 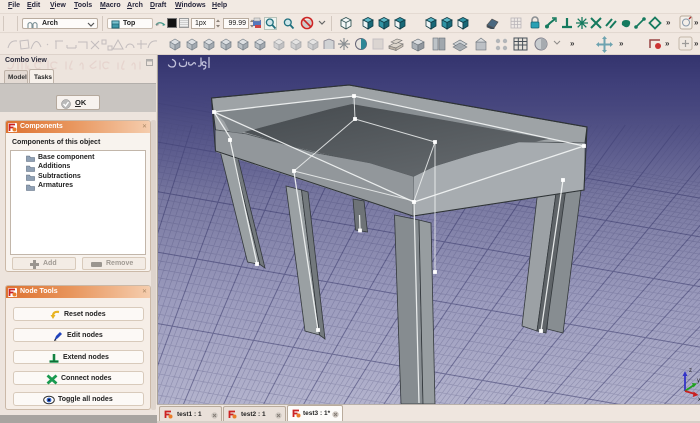 What do you see at coordinates (690, 371) in the screenshot?
I see `svg-text: z` at bounding box center [690, 371].